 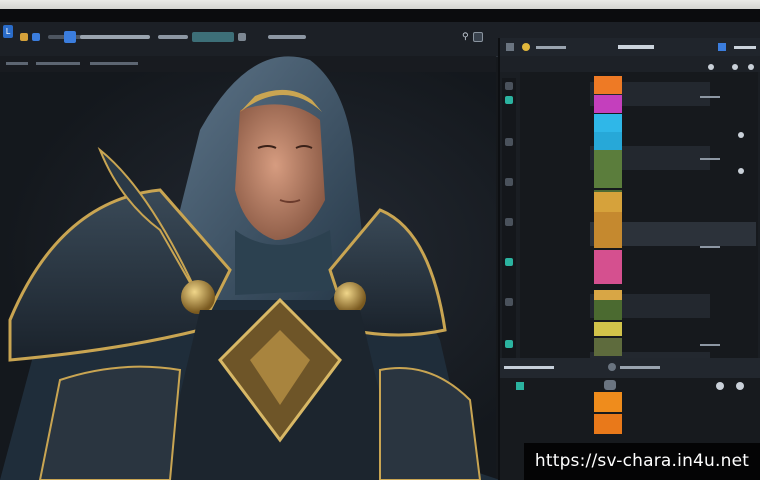 I want to click on panel-title, so click(x=551, y=47).